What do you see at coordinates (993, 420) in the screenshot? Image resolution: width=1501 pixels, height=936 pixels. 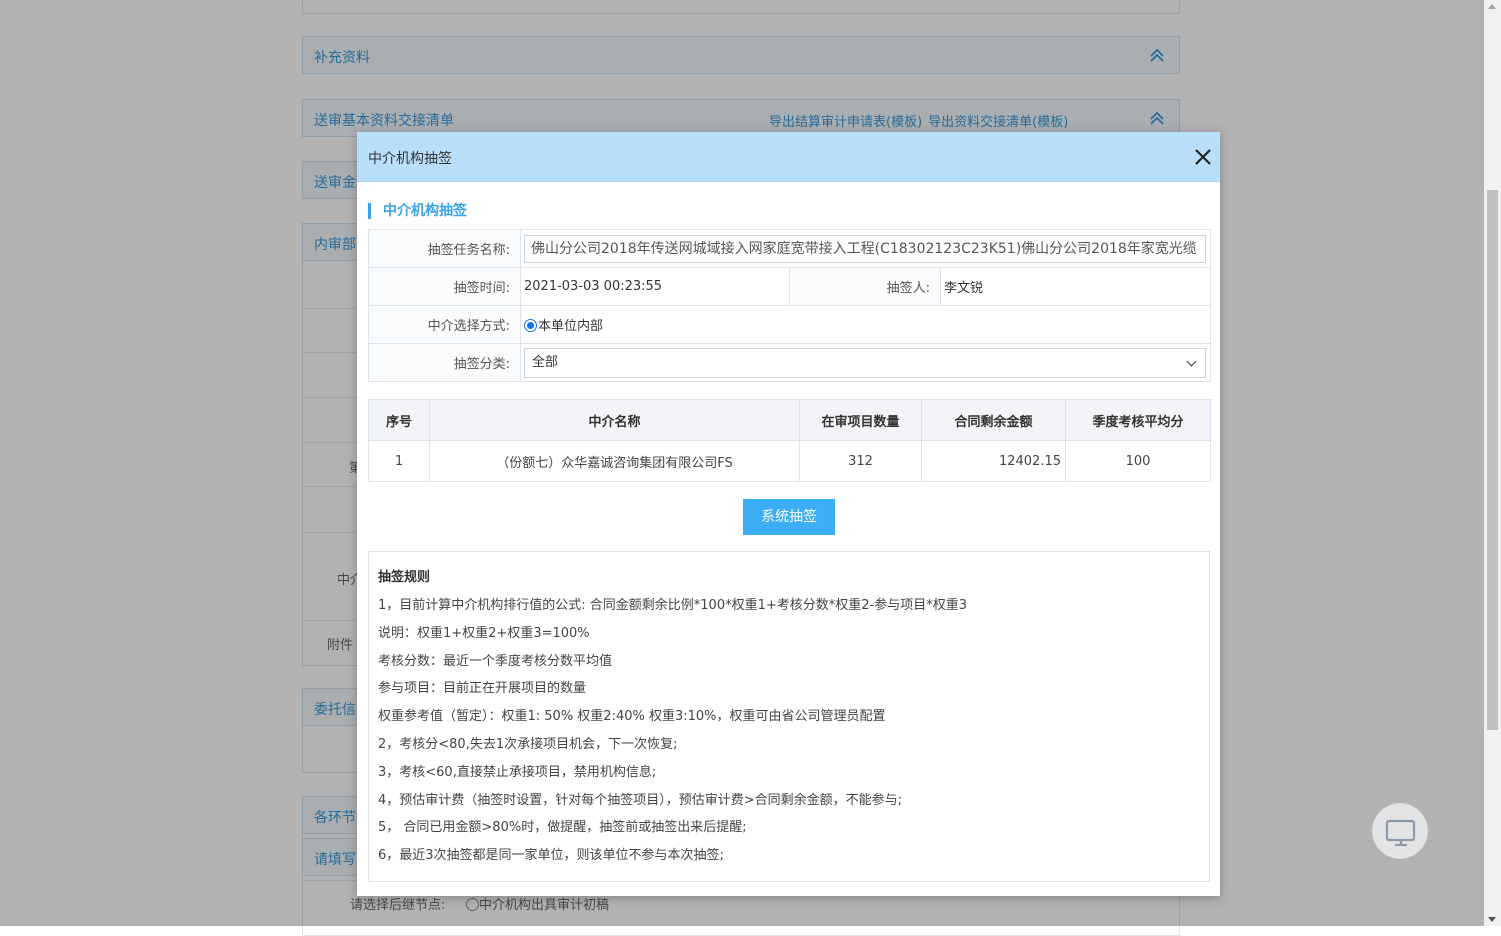 I see `col-header-remaining-amount: 合同剩余金额` at bounding box center [993, 420].